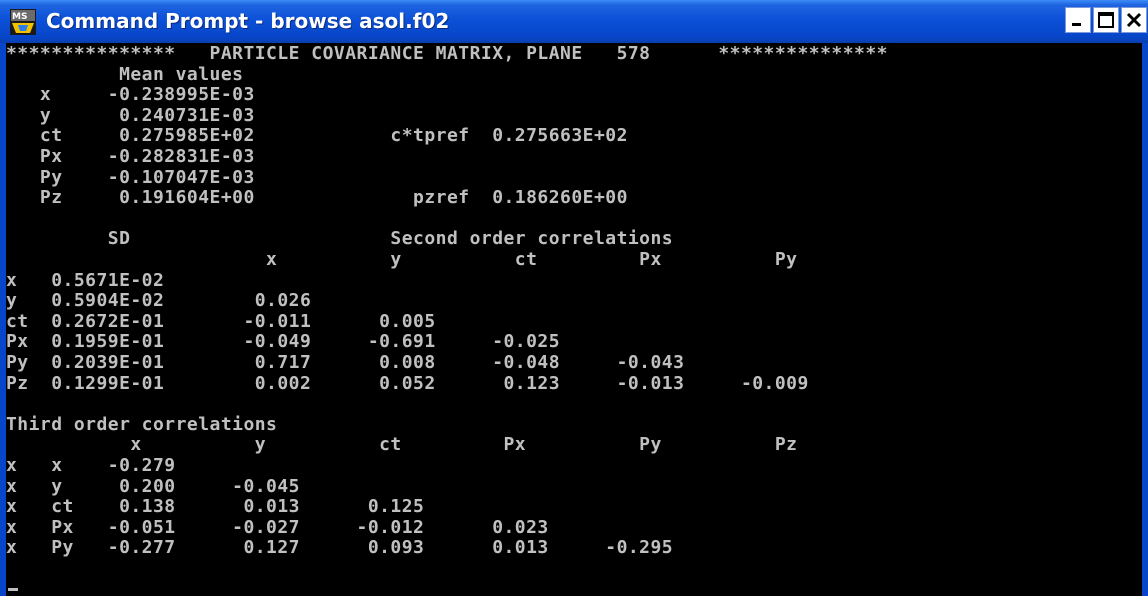  Describe the element at coordinates (130, 115) in the screenshot. I see `console-line: y 0.240731E-03` at that location.